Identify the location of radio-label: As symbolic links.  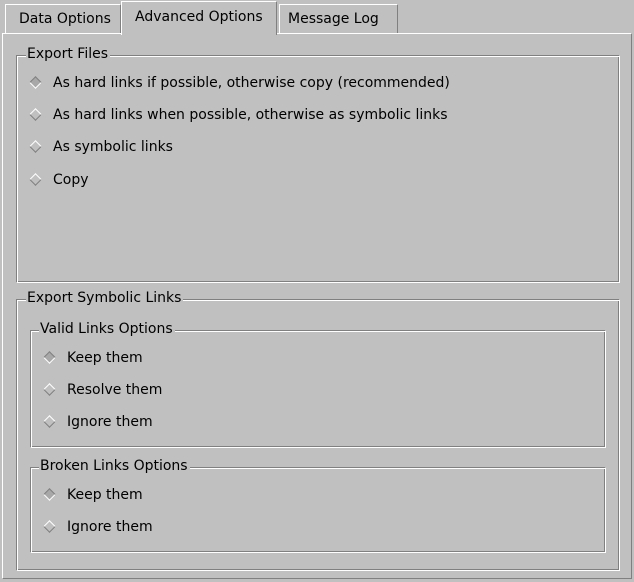
(113, 147).